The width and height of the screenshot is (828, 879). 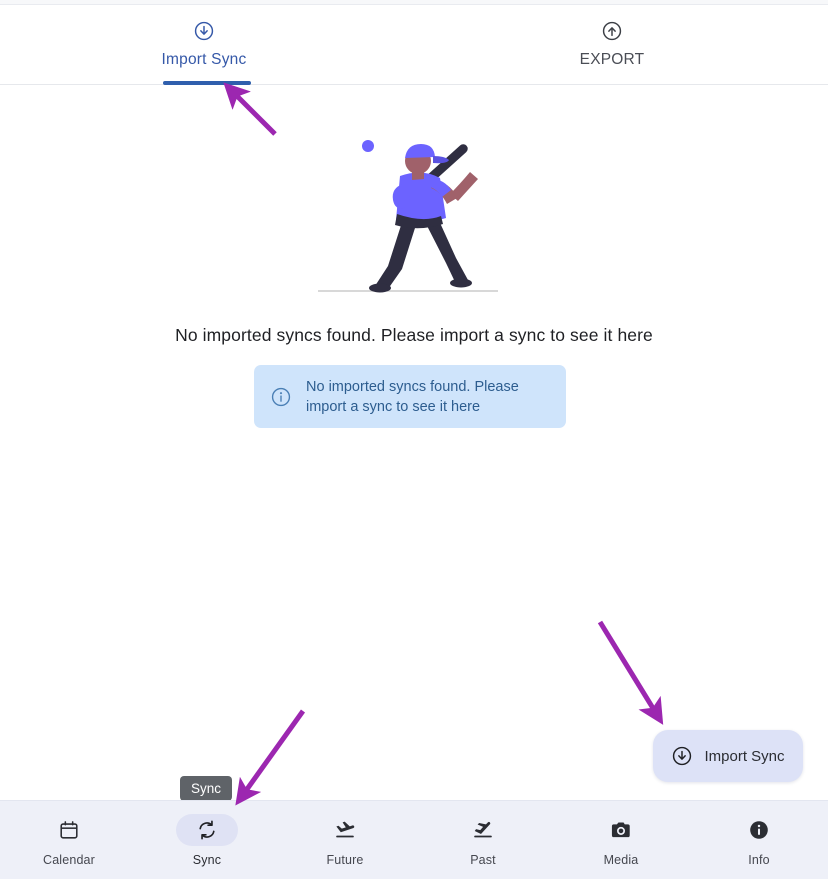 I want to click on tab-import-sync: Import Sync, so click(x=204, y=44).